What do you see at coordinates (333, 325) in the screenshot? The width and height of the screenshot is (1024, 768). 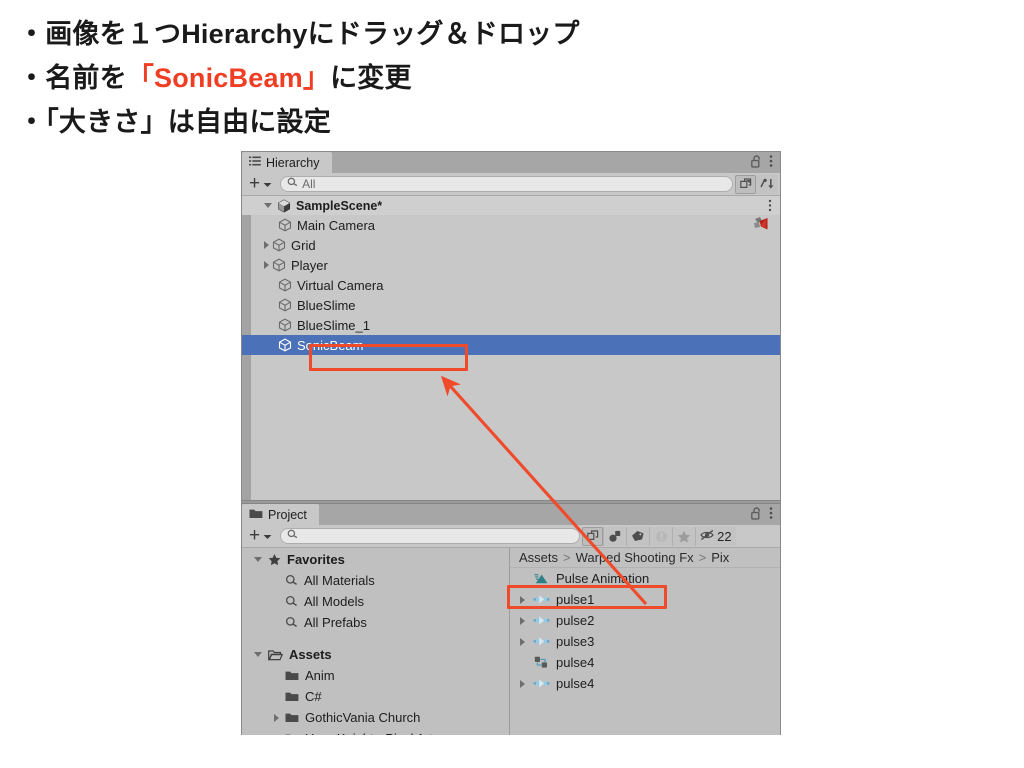 I see `hierarchy-row-label: BlueSlime_1` at bounding box center [333, 325].